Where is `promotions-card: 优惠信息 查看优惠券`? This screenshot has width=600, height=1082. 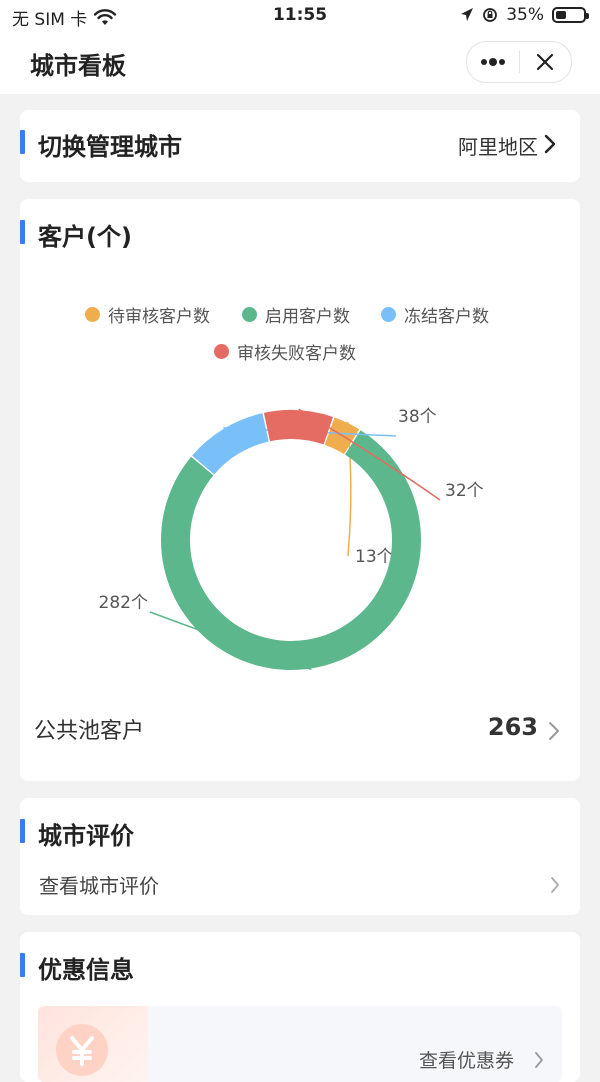 promotions-card: 优惠信息 查看优惠券 is located at coordinates (300, 1007).